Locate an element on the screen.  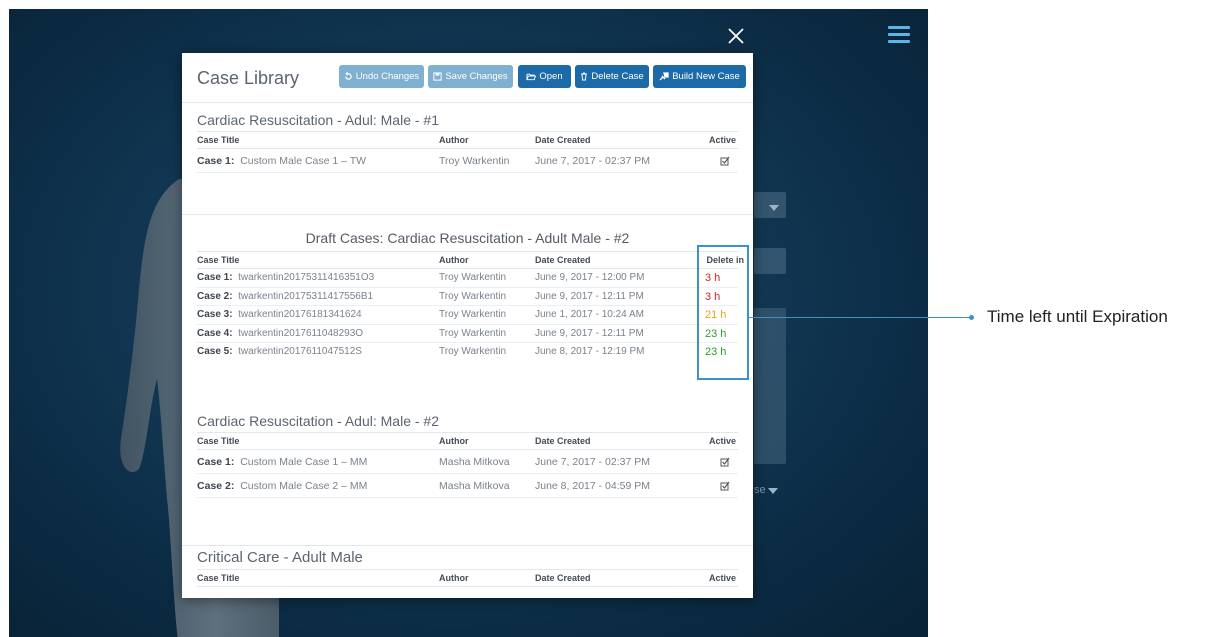
undo-changes-button: Undo Changes is located at coordinates (381, 76).